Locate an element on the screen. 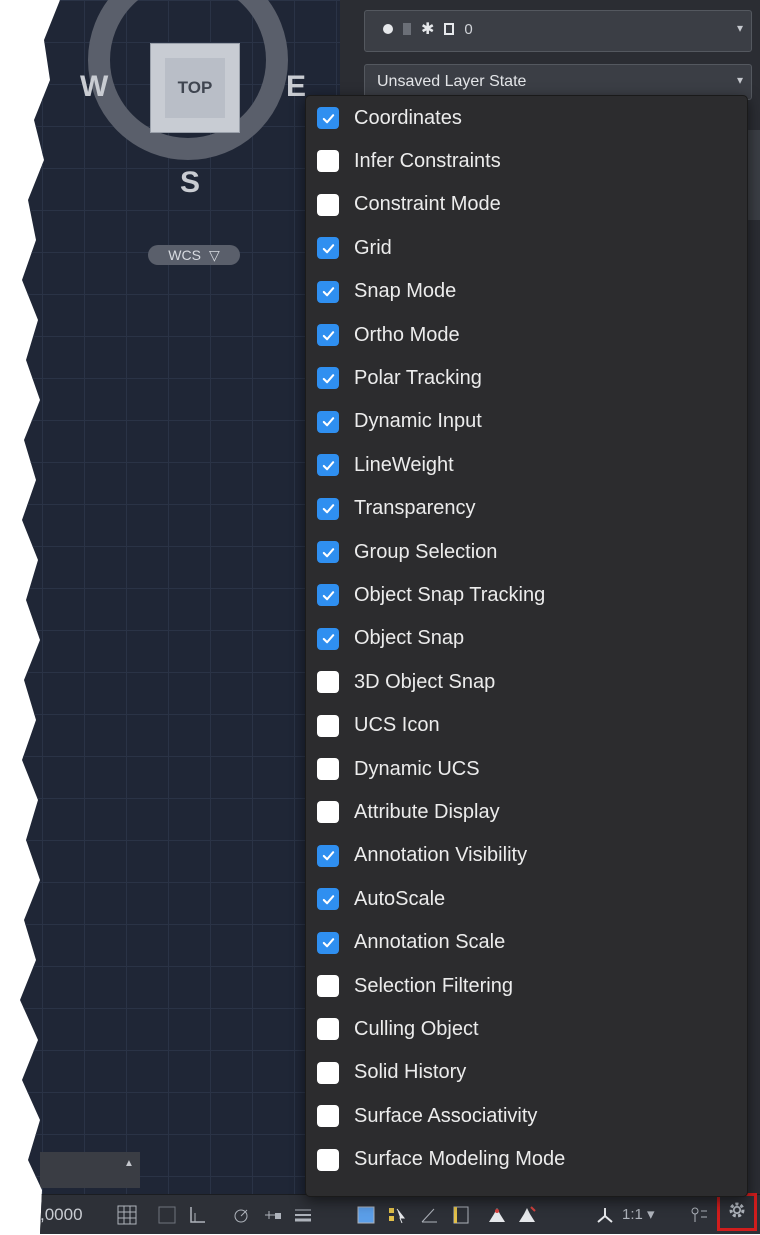 This screenshot has height=1235, width=760. expand-up-icon: ▲ is located at coordinates (129, 1163).